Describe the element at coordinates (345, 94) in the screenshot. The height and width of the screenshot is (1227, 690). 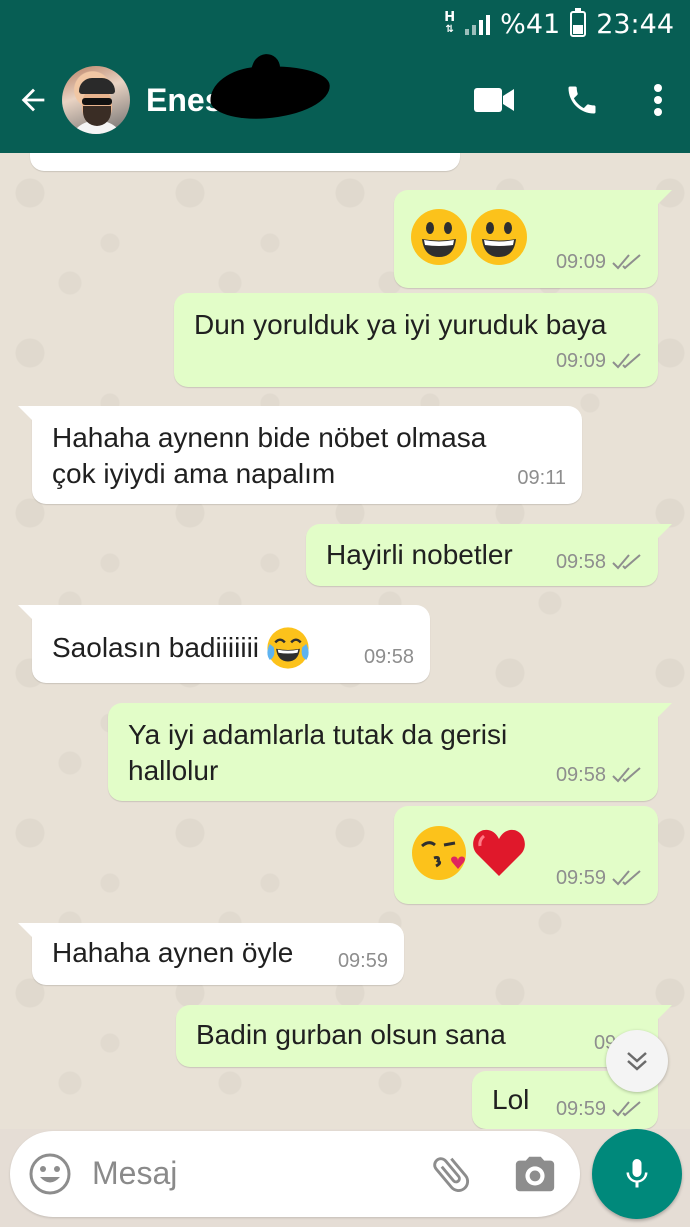
I see `chat-header: Enes` at that location.